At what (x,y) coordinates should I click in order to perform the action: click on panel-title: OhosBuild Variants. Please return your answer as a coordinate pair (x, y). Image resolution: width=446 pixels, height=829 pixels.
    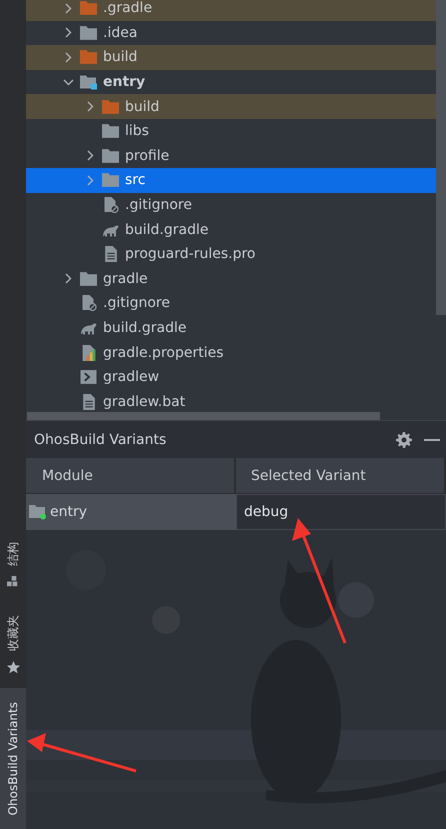
    Looking at the image, I should click on (101, 440).